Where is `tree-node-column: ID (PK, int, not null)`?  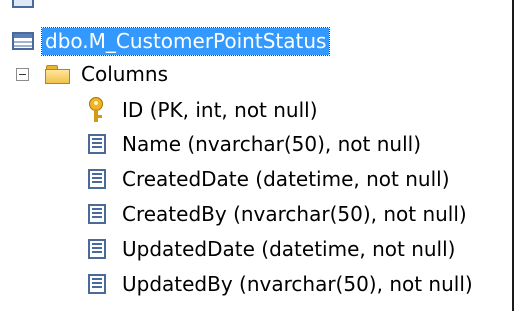 tree-node-column: ID (PK, int, not null) is located at coordinates (203, 110).